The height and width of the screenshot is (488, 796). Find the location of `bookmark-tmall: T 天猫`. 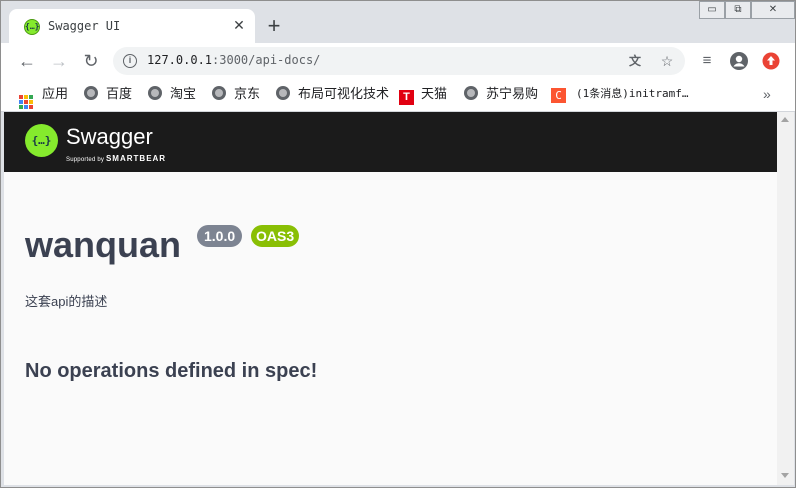

bookmark-tmall: T 天猫 is located at coordinates (423, 95).